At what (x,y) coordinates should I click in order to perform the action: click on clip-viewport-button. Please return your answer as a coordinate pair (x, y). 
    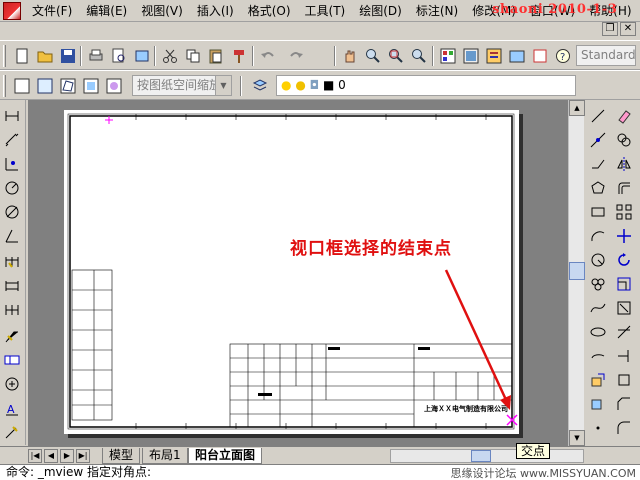
    Looking at the image, I should click on (114, 86).